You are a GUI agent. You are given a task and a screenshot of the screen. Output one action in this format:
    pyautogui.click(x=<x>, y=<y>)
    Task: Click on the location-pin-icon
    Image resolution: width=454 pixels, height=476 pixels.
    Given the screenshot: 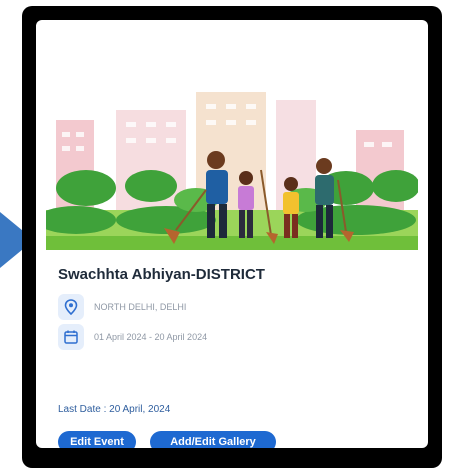 What is the action you would take?
    pyautogui.click(x=71, y=307)
    